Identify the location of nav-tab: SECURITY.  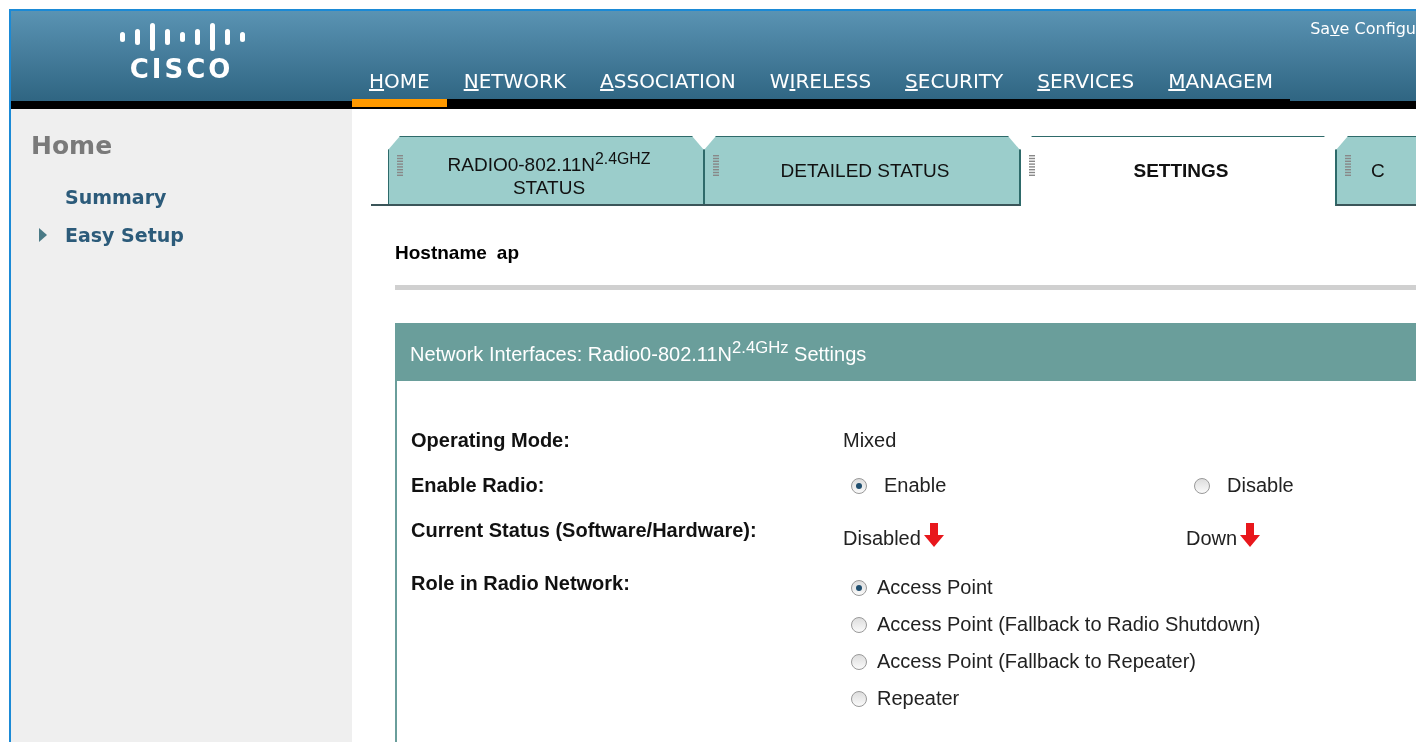
(954, 84).